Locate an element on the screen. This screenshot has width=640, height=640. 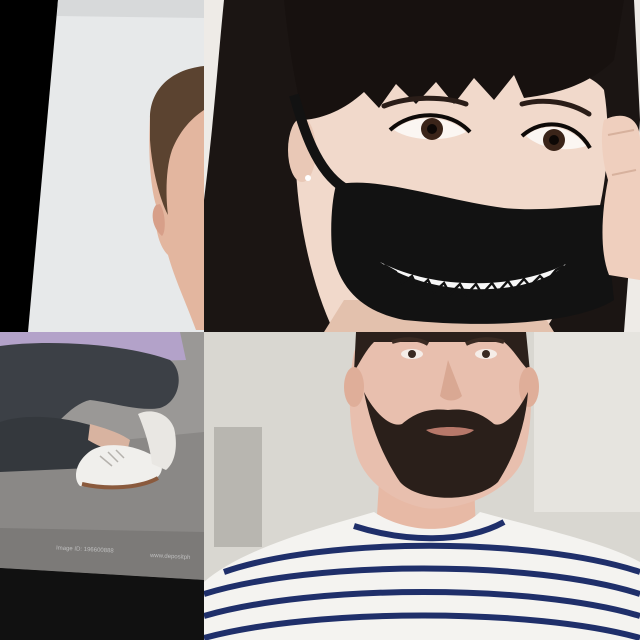
earring is located at coordinates (308, 178).